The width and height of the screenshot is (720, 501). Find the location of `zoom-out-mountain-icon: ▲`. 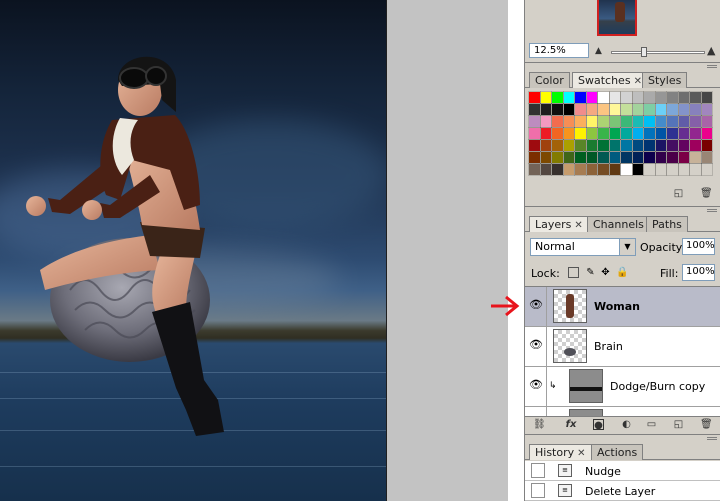

zoom-out-mountain-icon: ▲ is located at coordinates (598, 51).